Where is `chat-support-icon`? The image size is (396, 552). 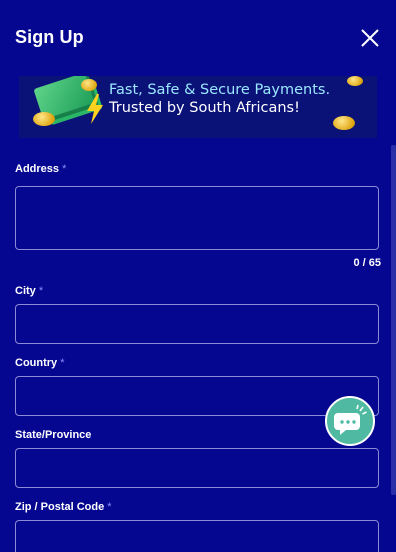 chat-support-icon is located at coordinates (350, 419).